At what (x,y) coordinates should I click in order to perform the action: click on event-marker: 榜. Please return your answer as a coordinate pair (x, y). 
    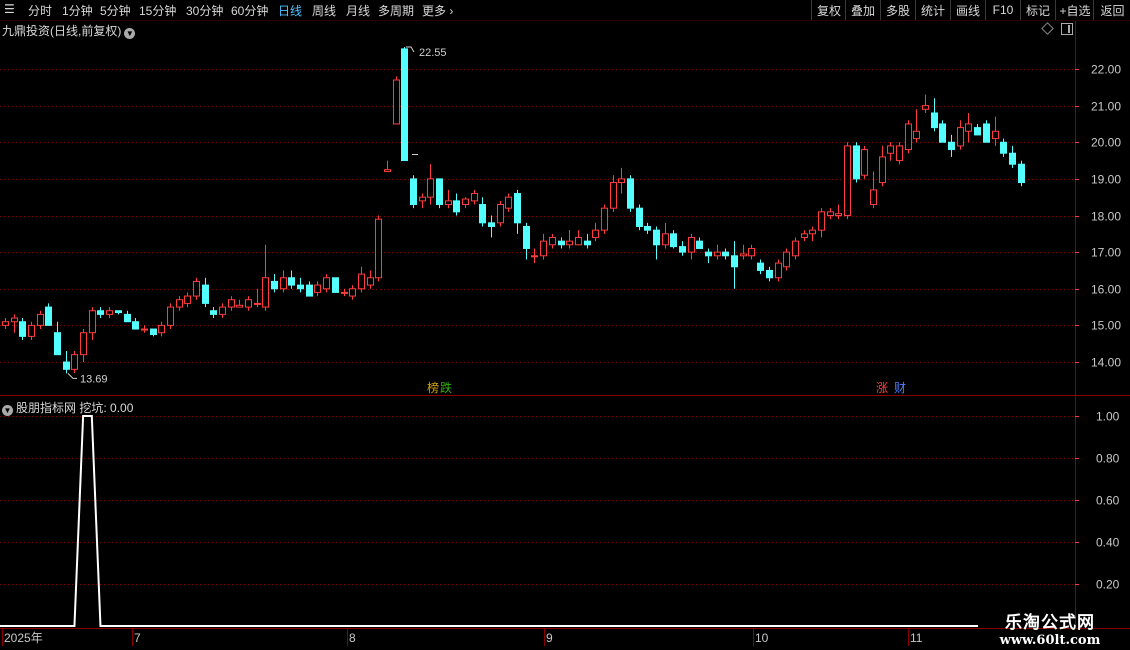
    Looking at the image, I should click on (433, 387).